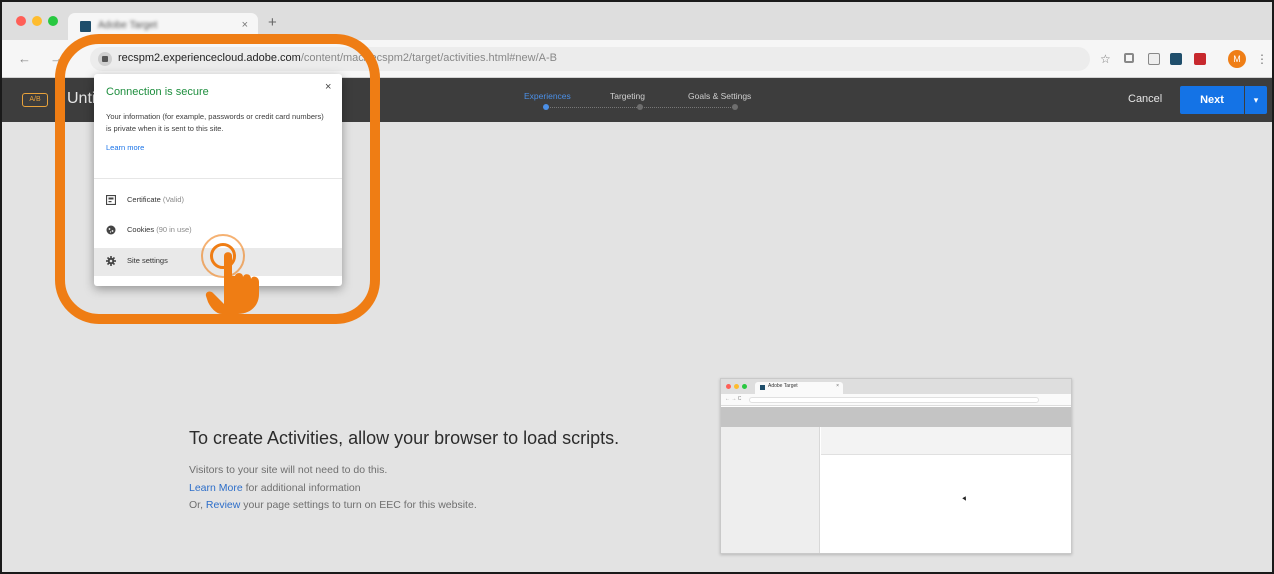 The image size is (1274, 574). I want to click on menu-icon: ⋮, so click(1262, 59).